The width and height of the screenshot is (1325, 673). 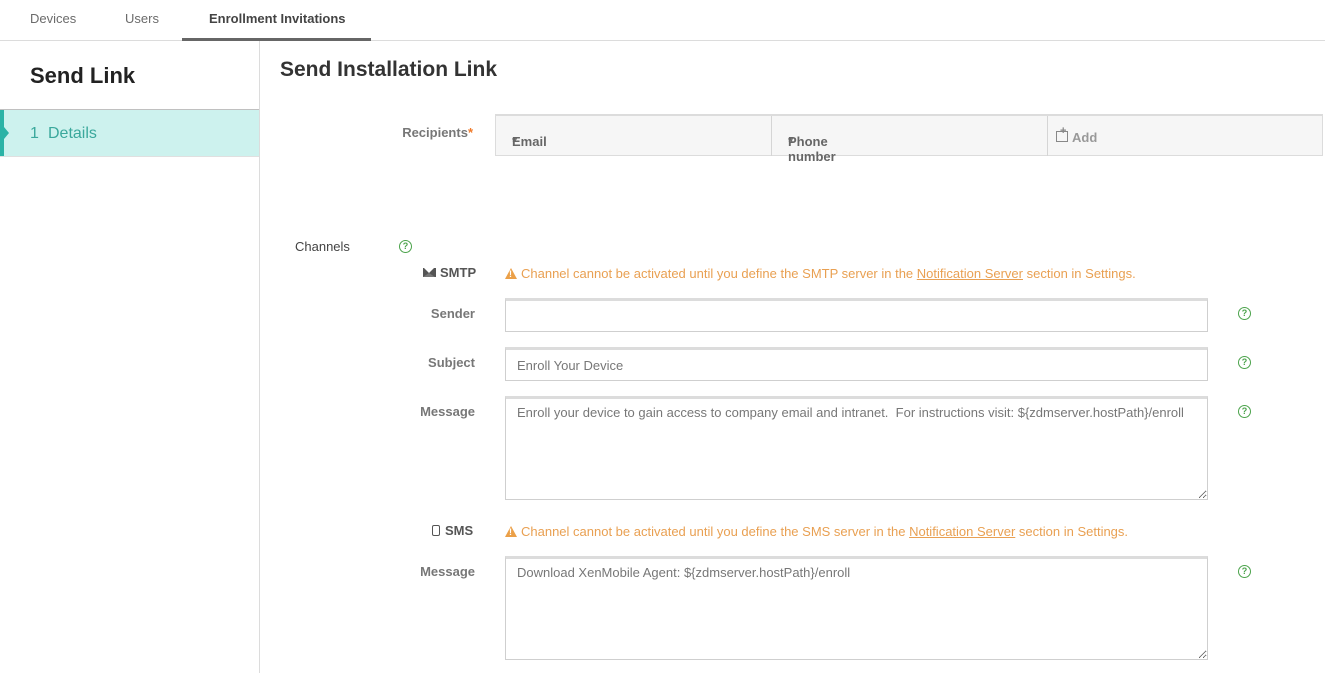 What do you see at coordinates (34, 133) in the screenshot?
I see `step-number: 1` at bounding box center [34, 133].